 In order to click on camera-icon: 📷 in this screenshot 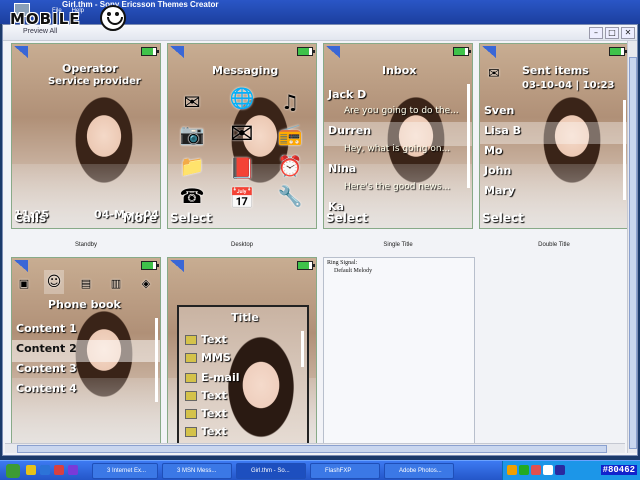, I will do `click(192, 134)`.